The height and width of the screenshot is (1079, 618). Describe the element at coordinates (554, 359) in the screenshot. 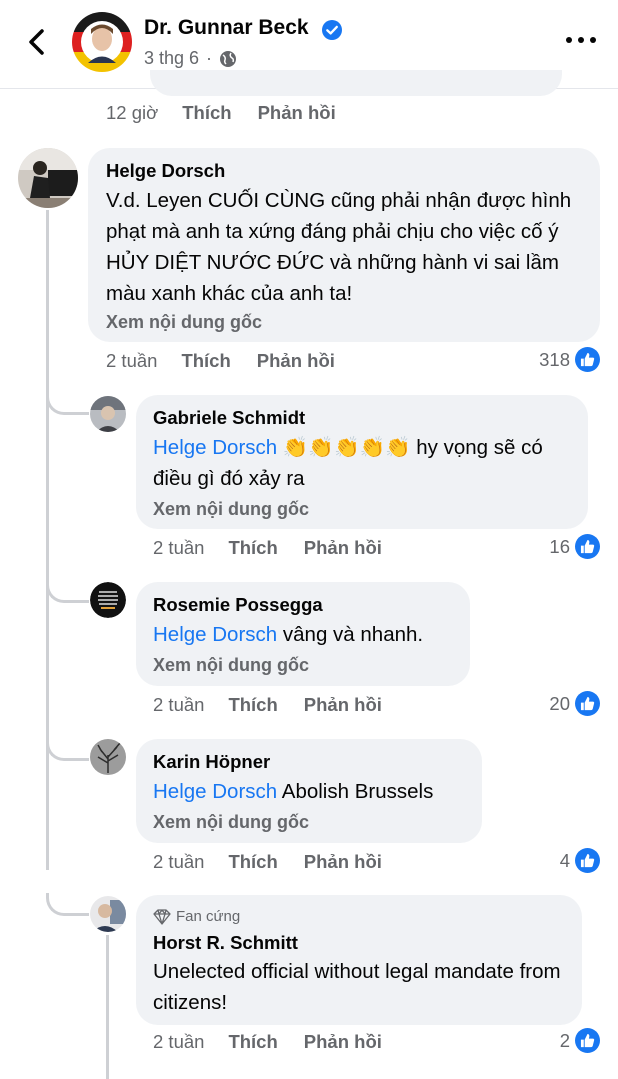

I see `reaction-count-value: 318` at that location.